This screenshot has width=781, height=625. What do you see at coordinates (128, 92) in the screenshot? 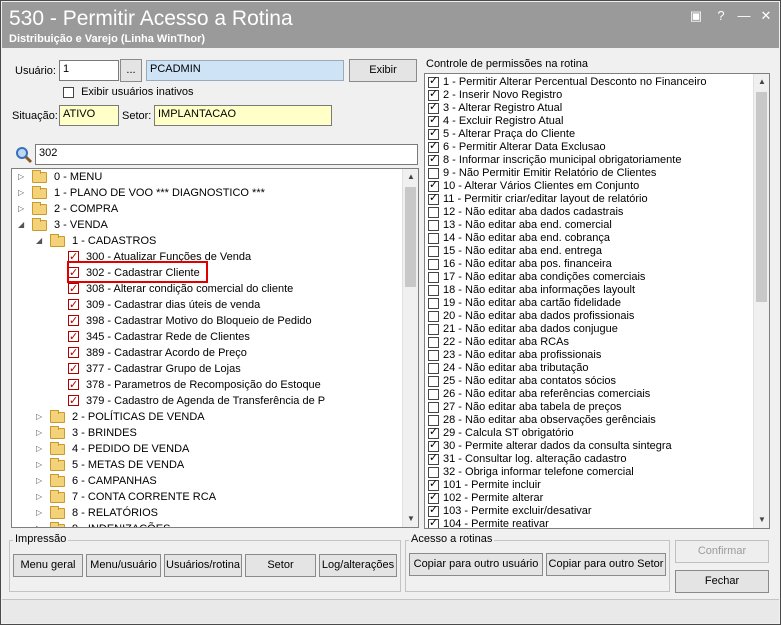
I see `show-inactive-checkbox: Exibir usuários inativos` at bounding box center [128, 92].